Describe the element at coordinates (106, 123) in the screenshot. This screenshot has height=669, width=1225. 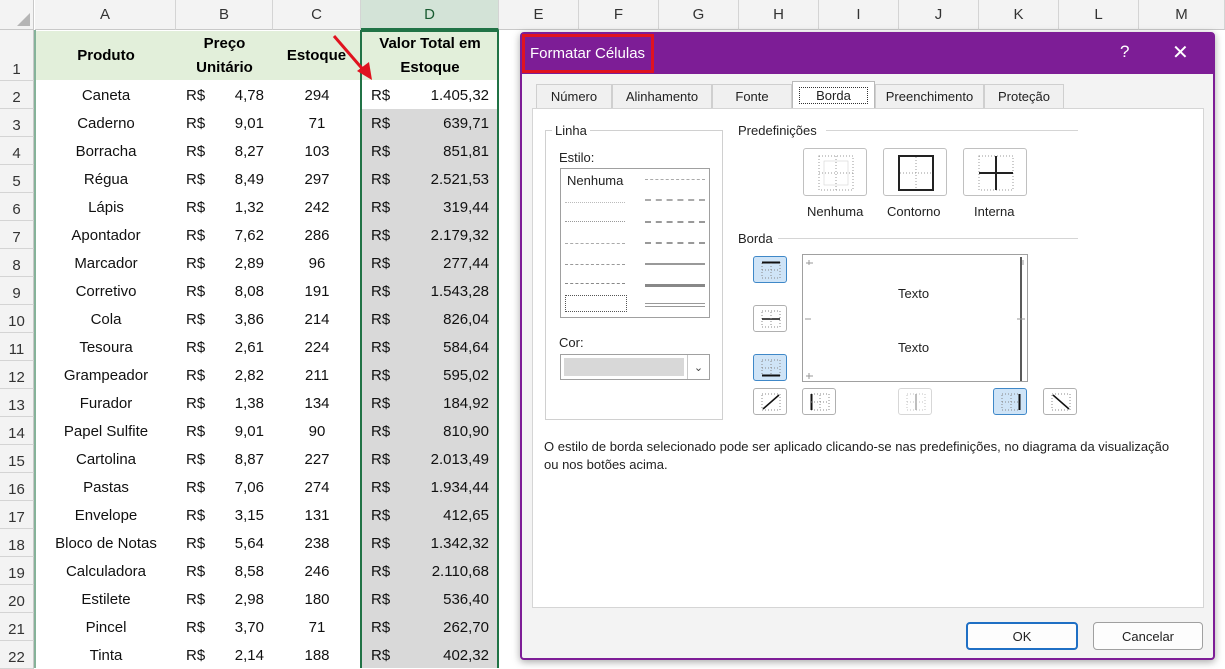
I see `cell-produto: Caderno` at that location.